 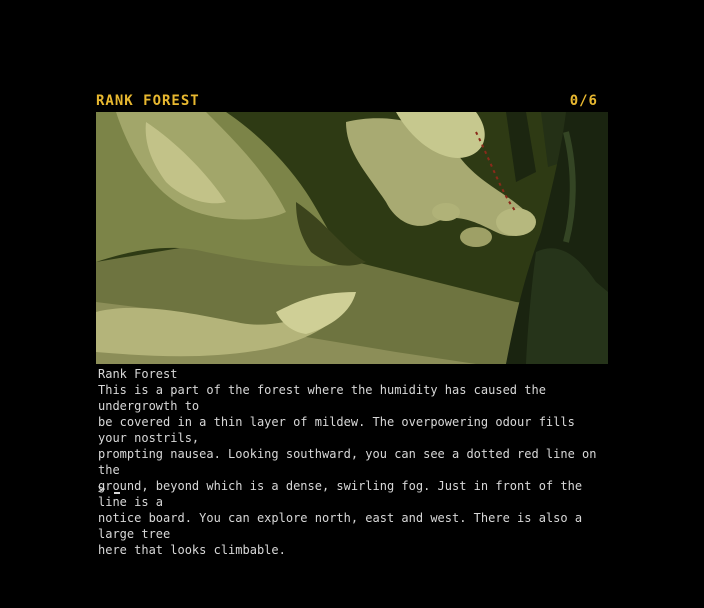 I want to click on score-counter: 0/6, so click(x=583, y=101).